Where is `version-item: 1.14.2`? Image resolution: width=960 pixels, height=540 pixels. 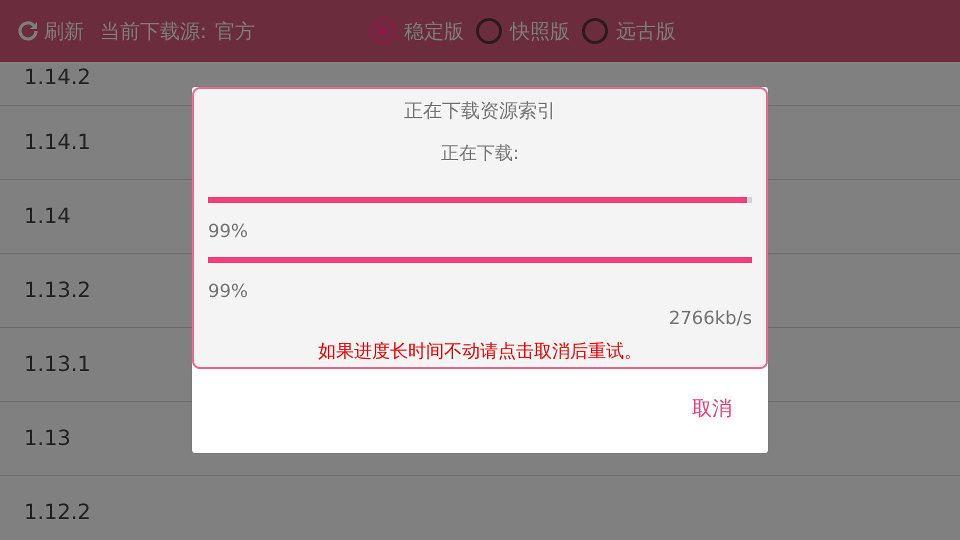
version-item: 1.14.2 is located at coordinates (57, 78).